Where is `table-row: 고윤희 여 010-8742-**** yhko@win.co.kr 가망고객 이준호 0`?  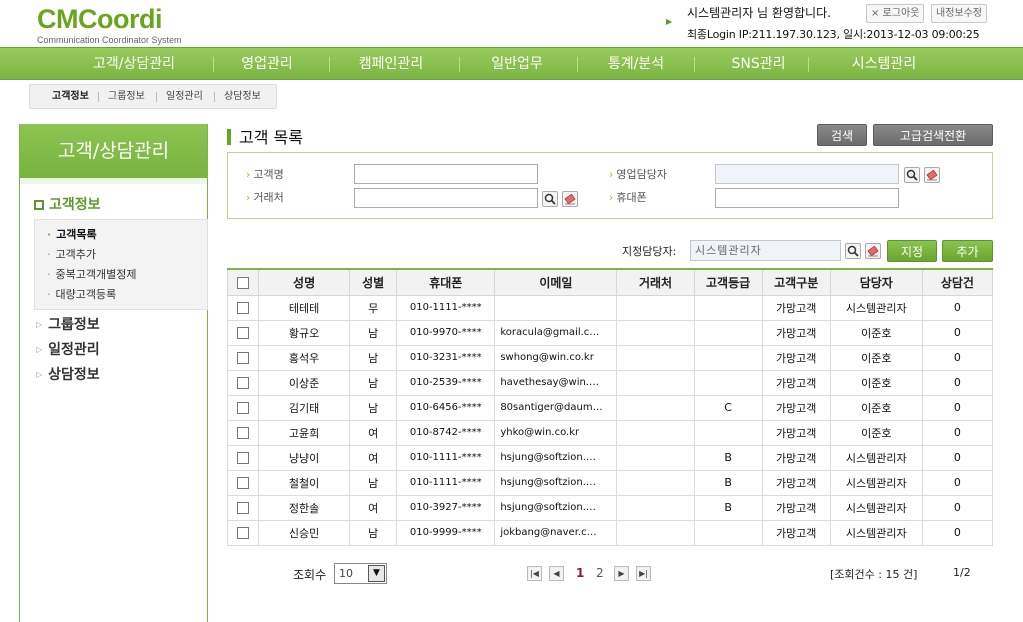
table-row: 고윤희 여 010-8742-**** yhko@win.co.kr 가망고객 이준호 0 is located at coordinates (610, 432).